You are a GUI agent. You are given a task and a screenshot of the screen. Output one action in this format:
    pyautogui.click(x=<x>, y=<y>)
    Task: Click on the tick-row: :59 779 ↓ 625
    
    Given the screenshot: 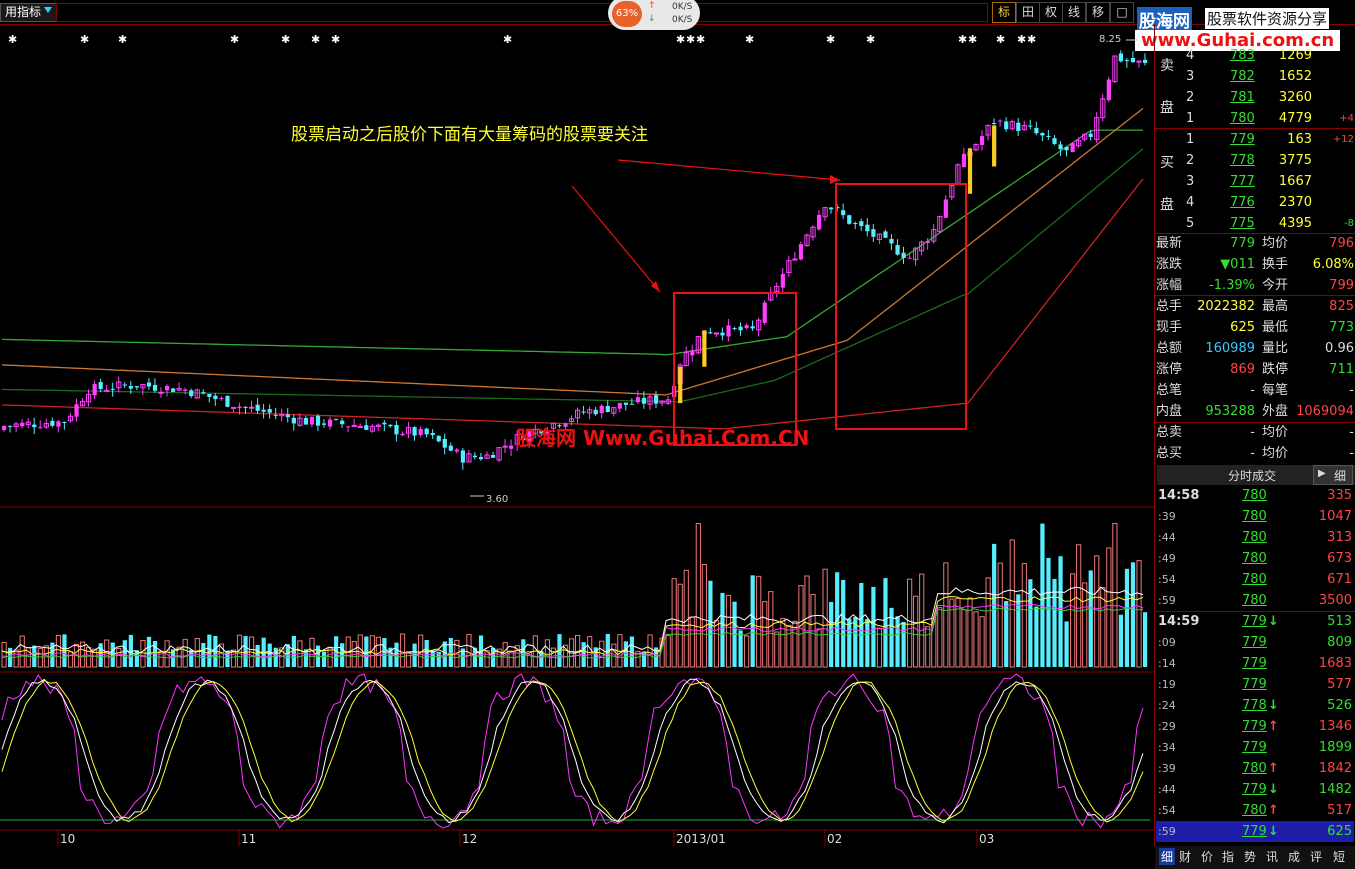 What is the action you would take?
    pyautogui.click(x=1255, y=831)
    